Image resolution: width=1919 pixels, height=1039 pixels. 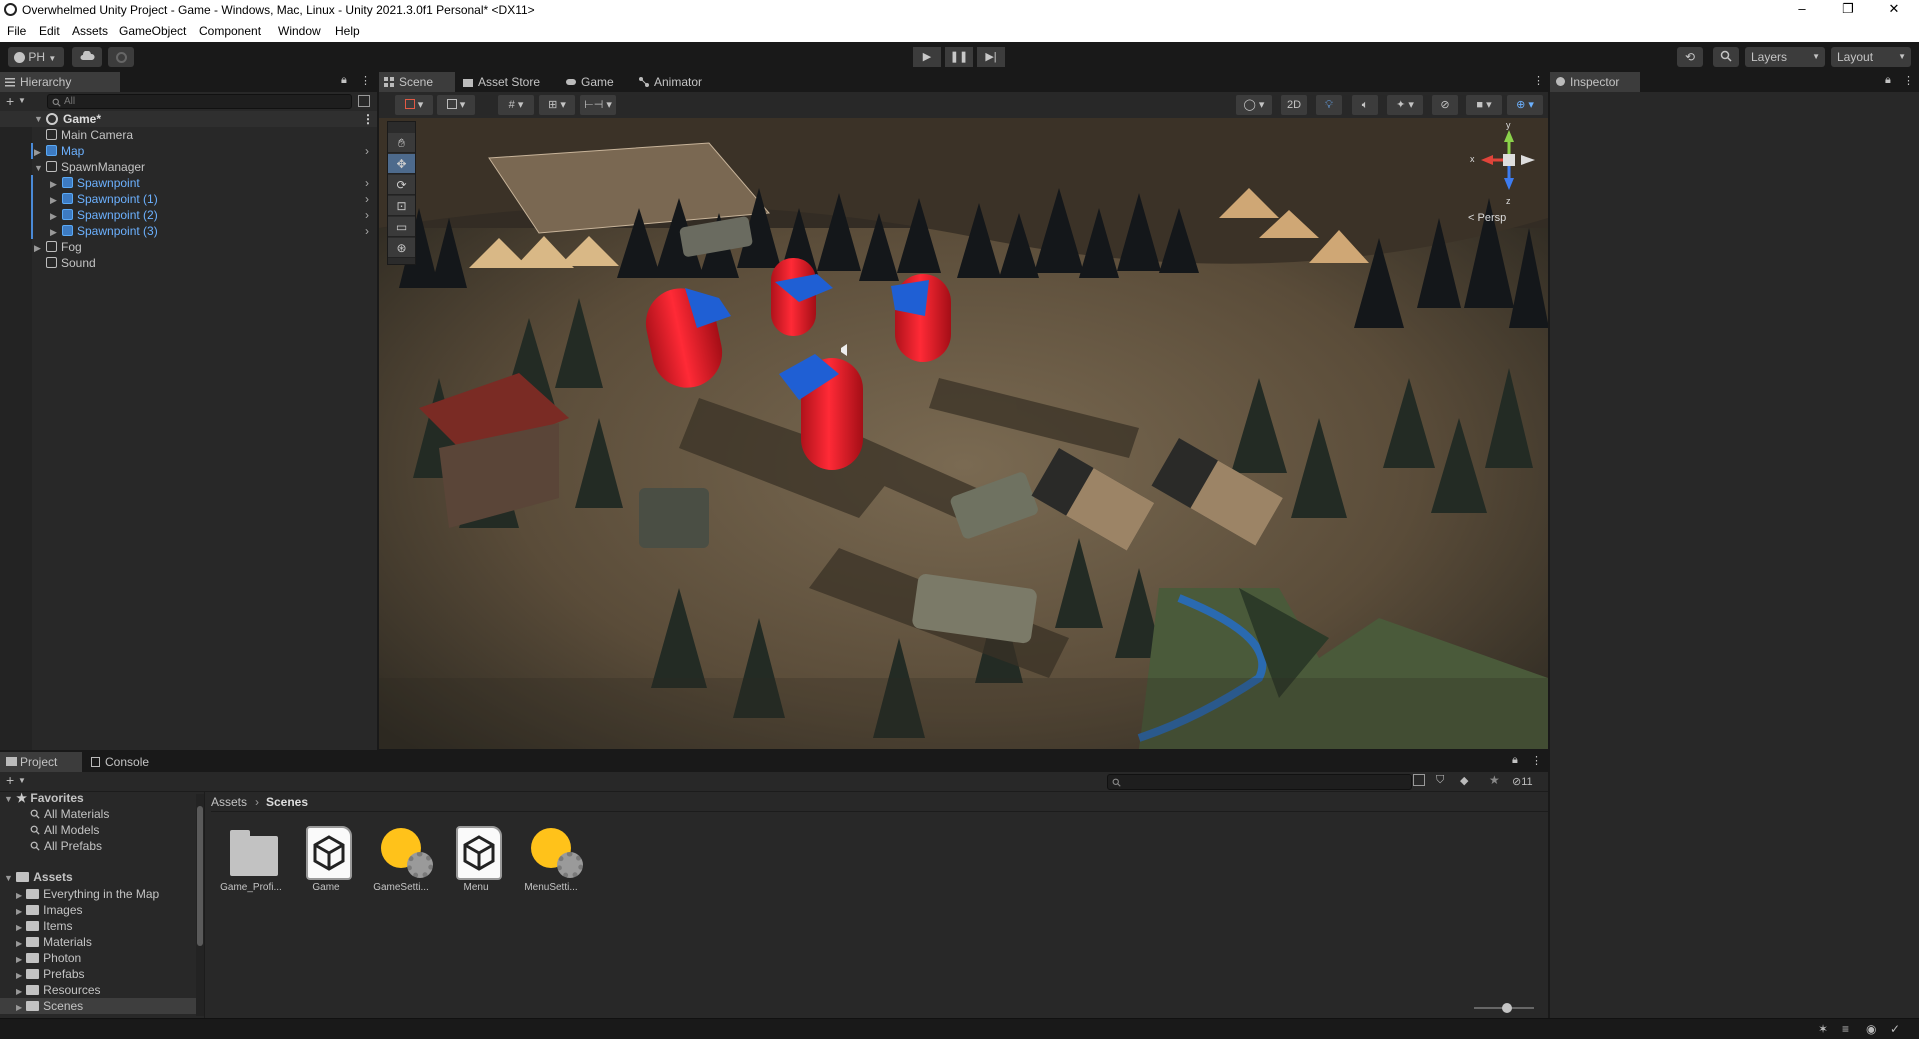 What do you see at coordinates (98, 942) in the screenshot?
I see `folder-item: ▶ Materials` at bounding box center [98, 942].